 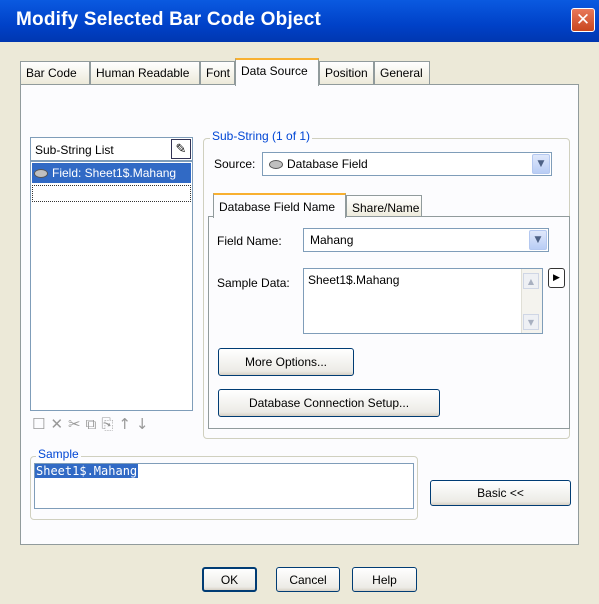 What do you see at coordinates (224, 486) in the screenshot?
I see `sample-preview-box: Sheet1$.Mahang` at bounding box center [224, 486].